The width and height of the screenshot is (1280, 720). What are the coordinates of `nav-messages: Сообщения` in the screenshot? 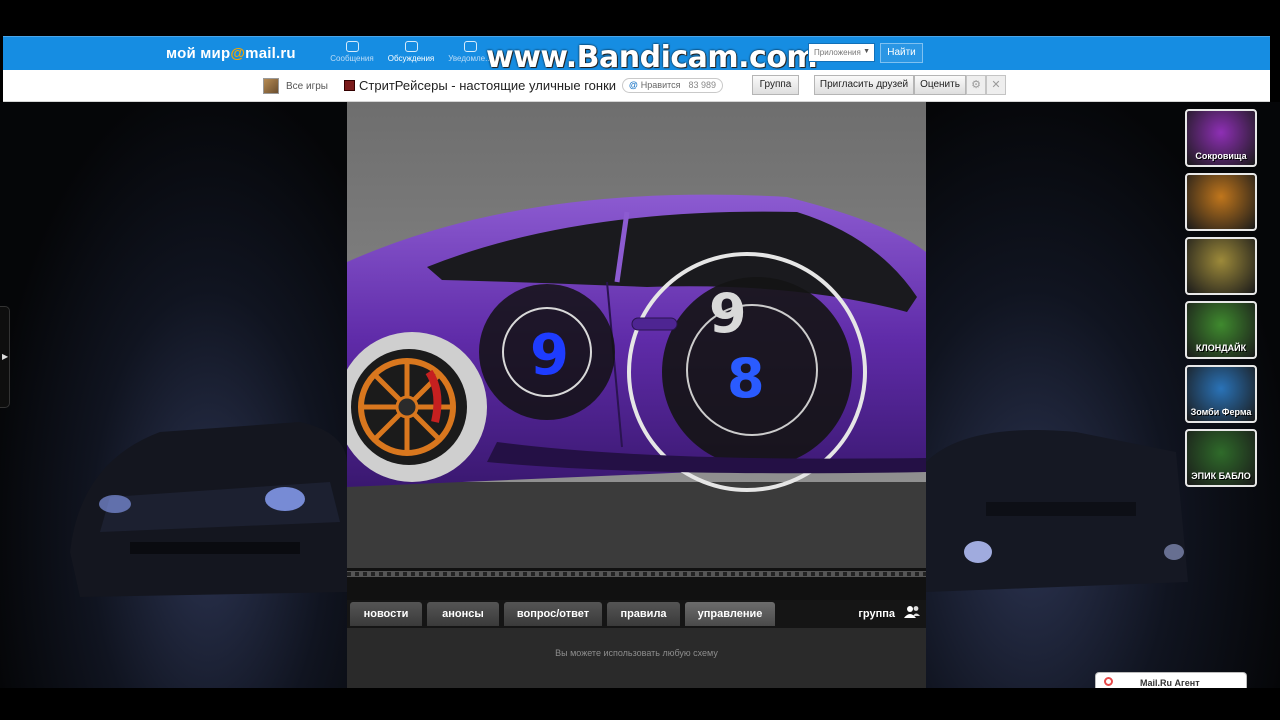 It's located at (352, 52).